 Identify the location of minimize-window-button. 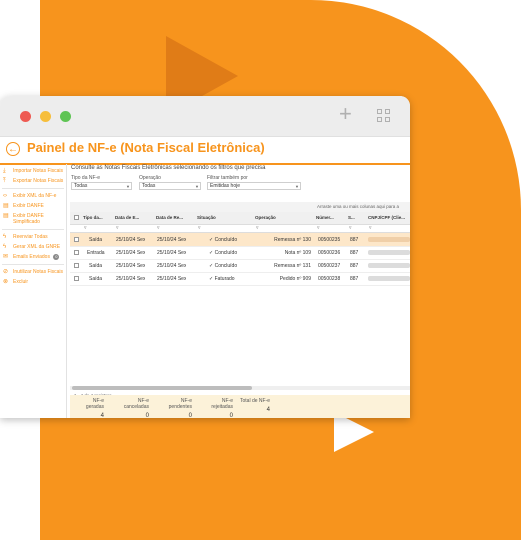
(45, 116).